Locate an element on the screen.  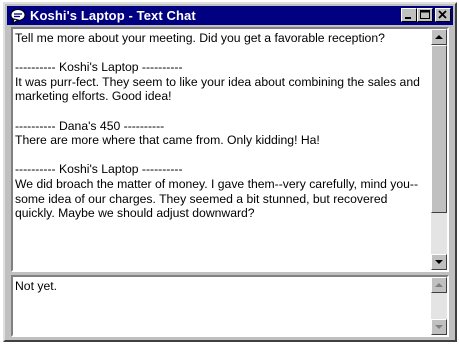
maximize-button is located at coordinates (425, 15).